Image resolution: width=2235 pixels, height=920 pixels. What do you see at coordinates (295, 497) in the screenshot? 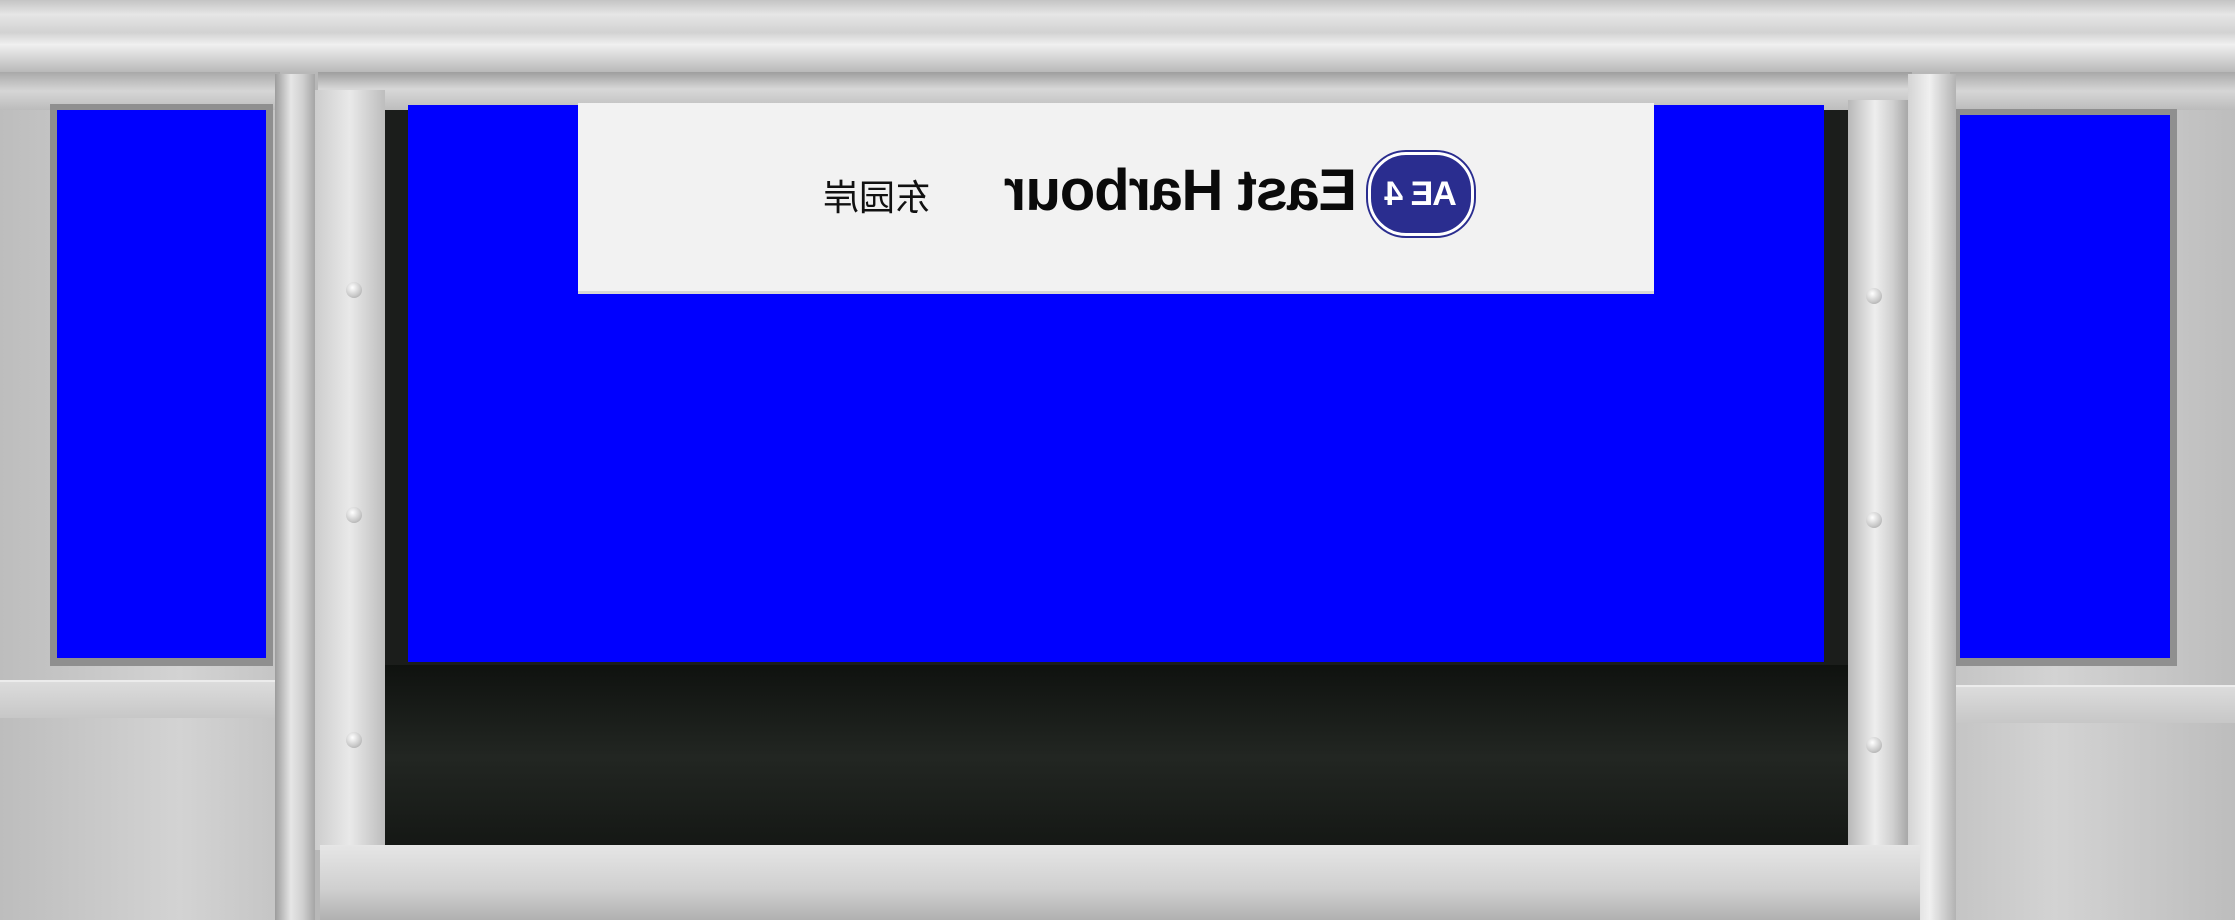
I see `left-door-post` at bounding box center [295, 497].